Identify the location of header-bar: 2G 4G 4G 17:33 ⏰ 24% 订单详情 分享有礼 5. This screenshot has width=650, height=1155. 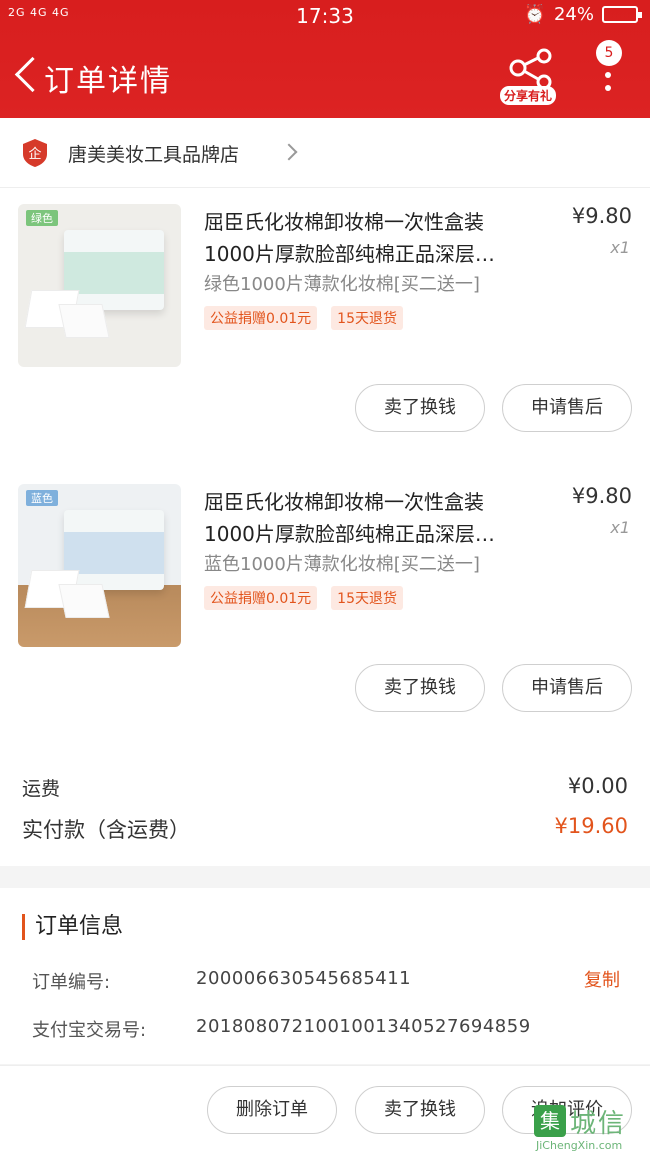
(325, 59).